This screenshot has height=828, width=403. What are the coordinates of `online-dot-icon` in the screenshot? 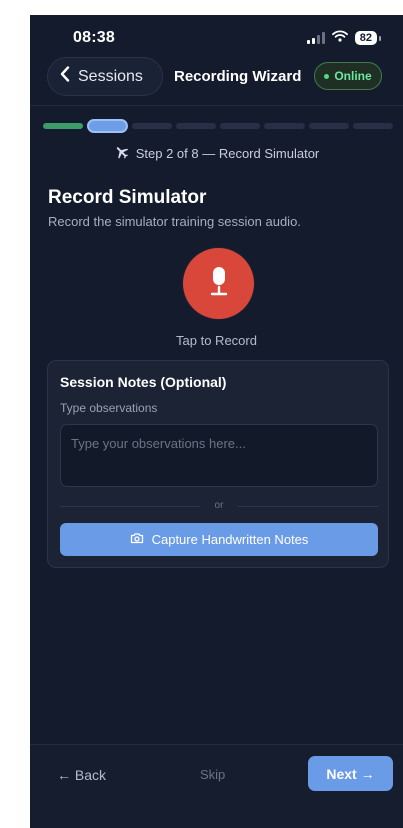 It's located at (327, 76).